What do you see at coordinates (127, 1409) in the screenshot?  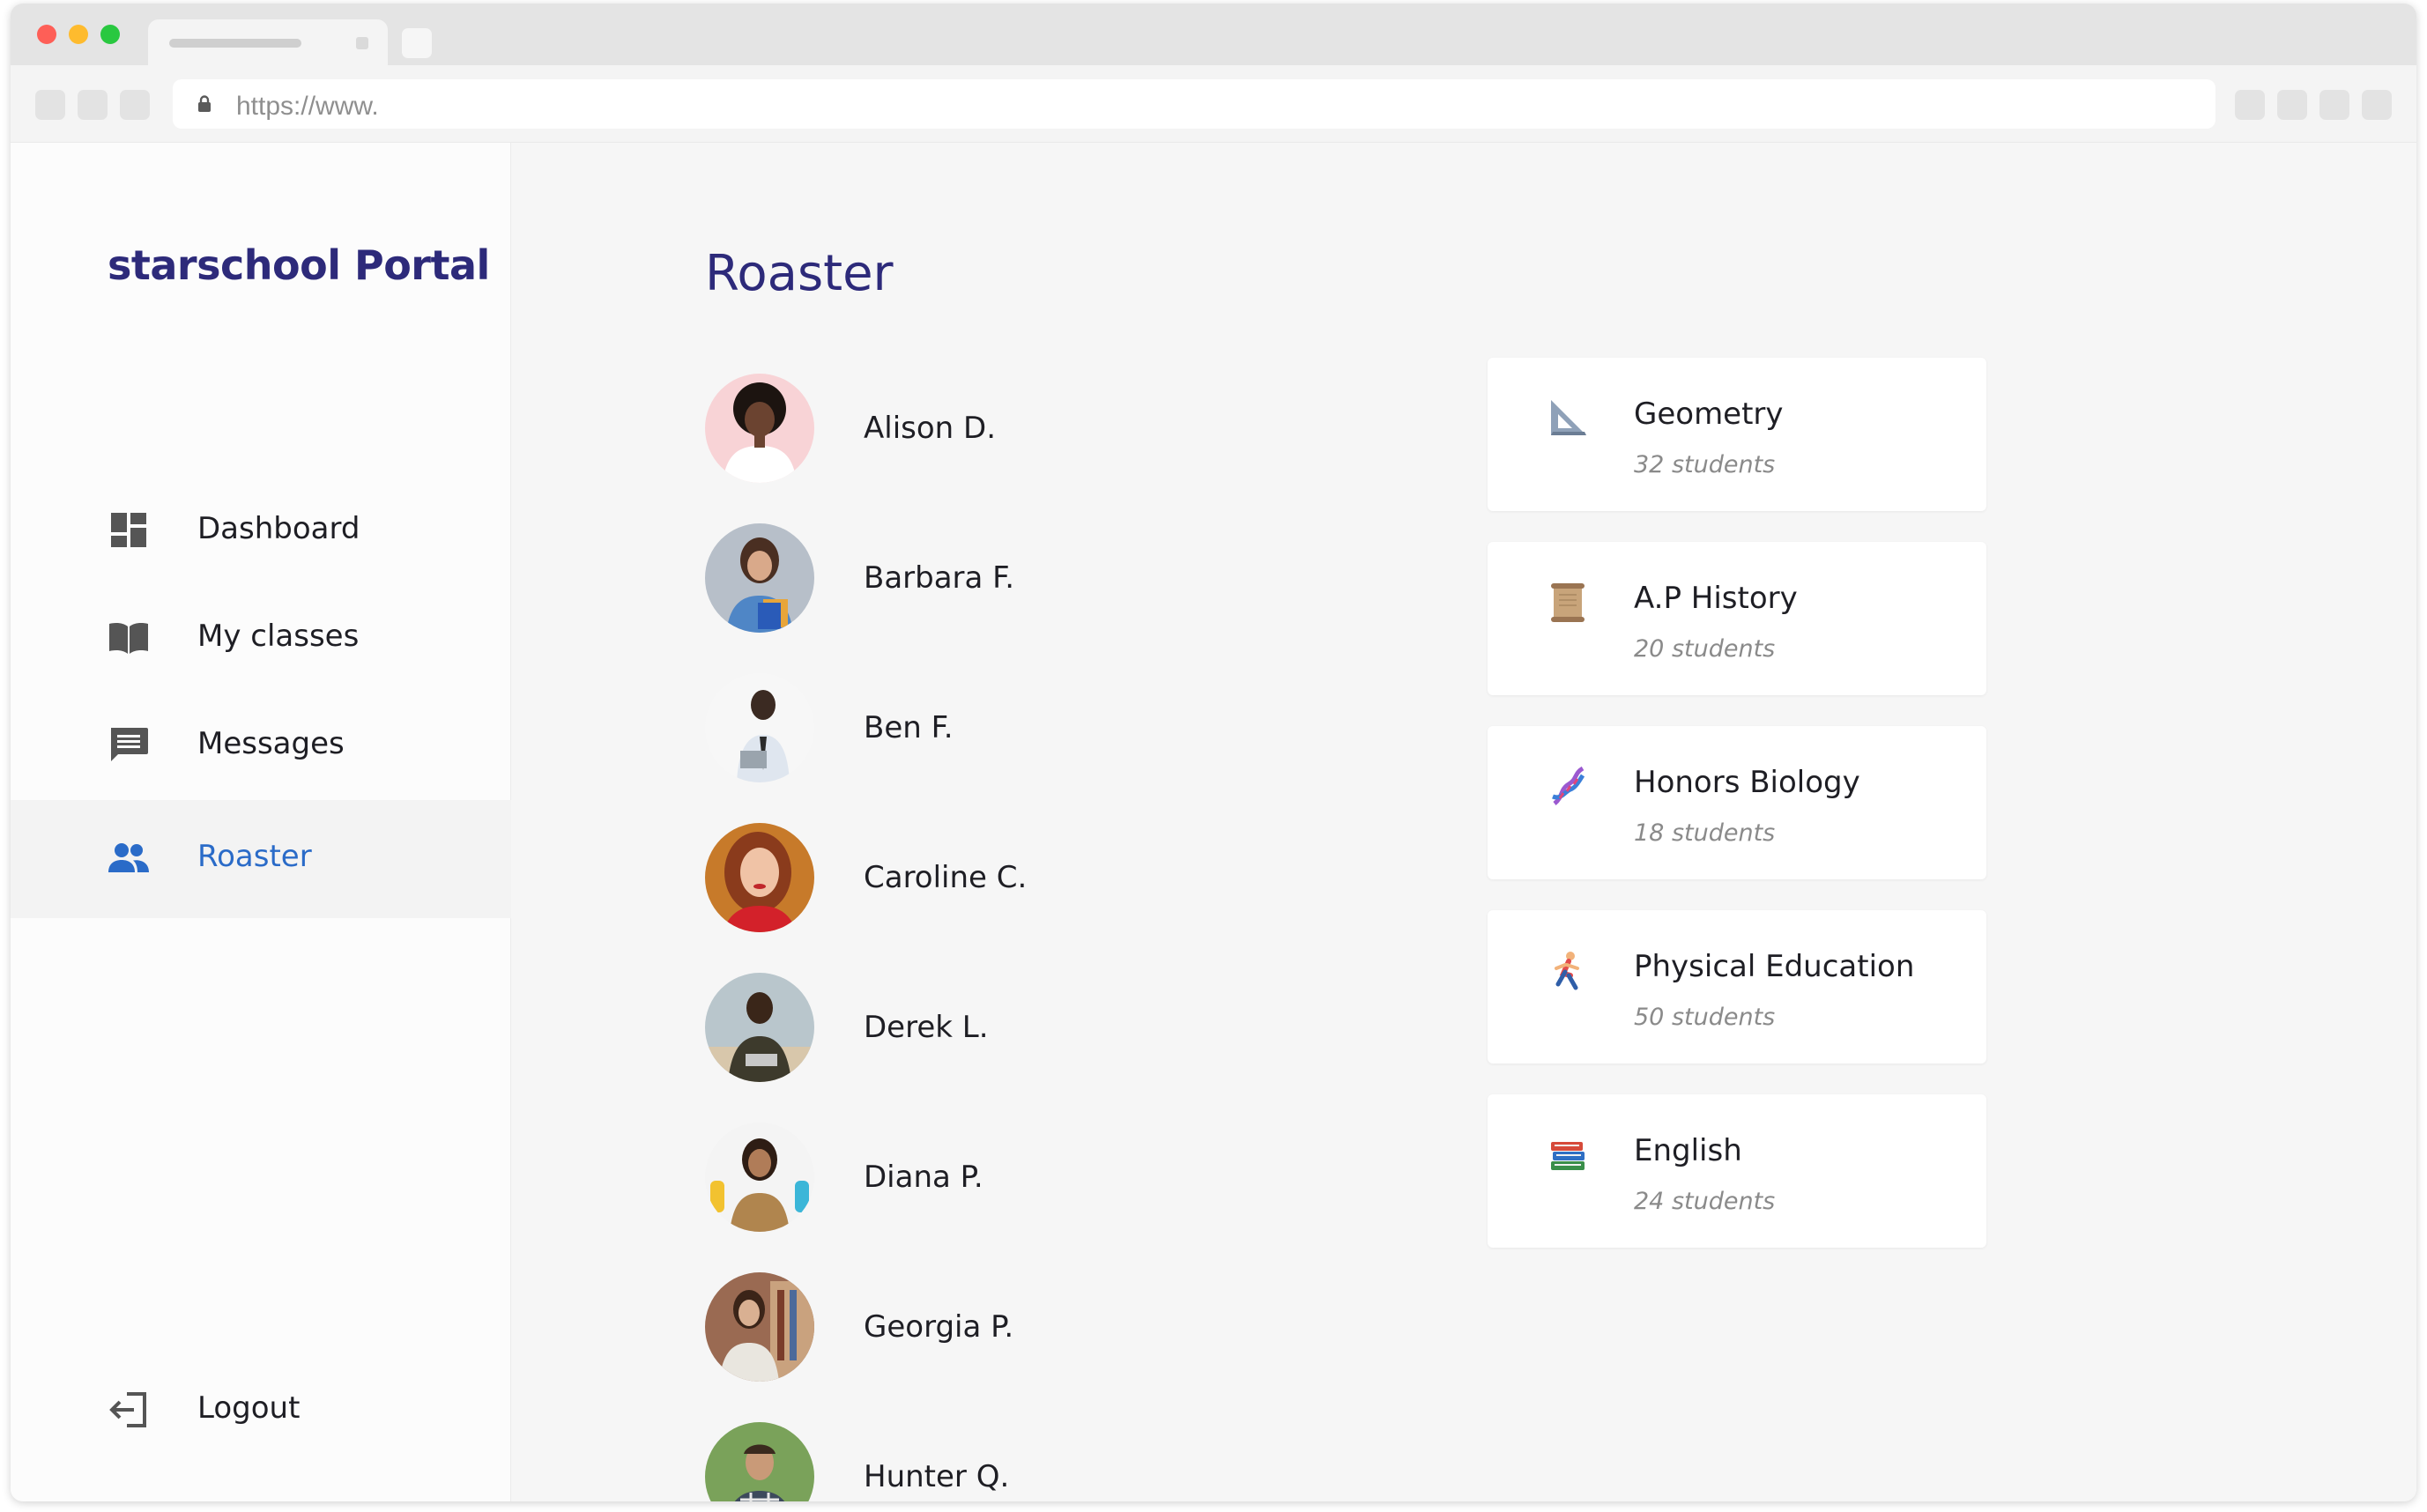 I see `logout-icon` at bounding box center [127, 1409].